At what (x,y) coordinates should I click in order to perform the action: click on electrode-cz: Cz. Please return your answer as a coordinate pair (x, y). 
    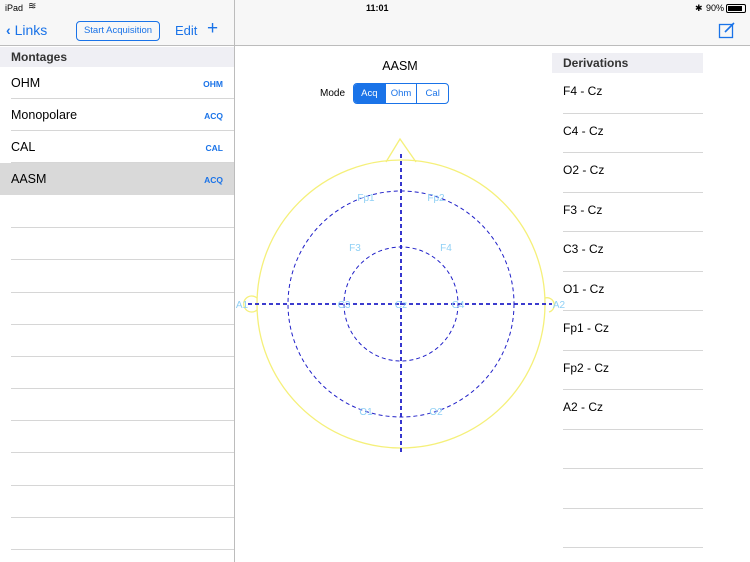
    Looking at the image, I should click on (401, 305).